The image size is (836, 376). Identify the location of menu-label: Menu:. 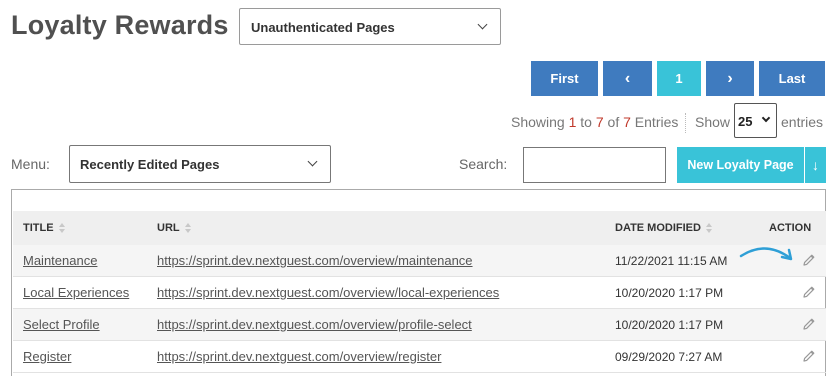
(30, 164).